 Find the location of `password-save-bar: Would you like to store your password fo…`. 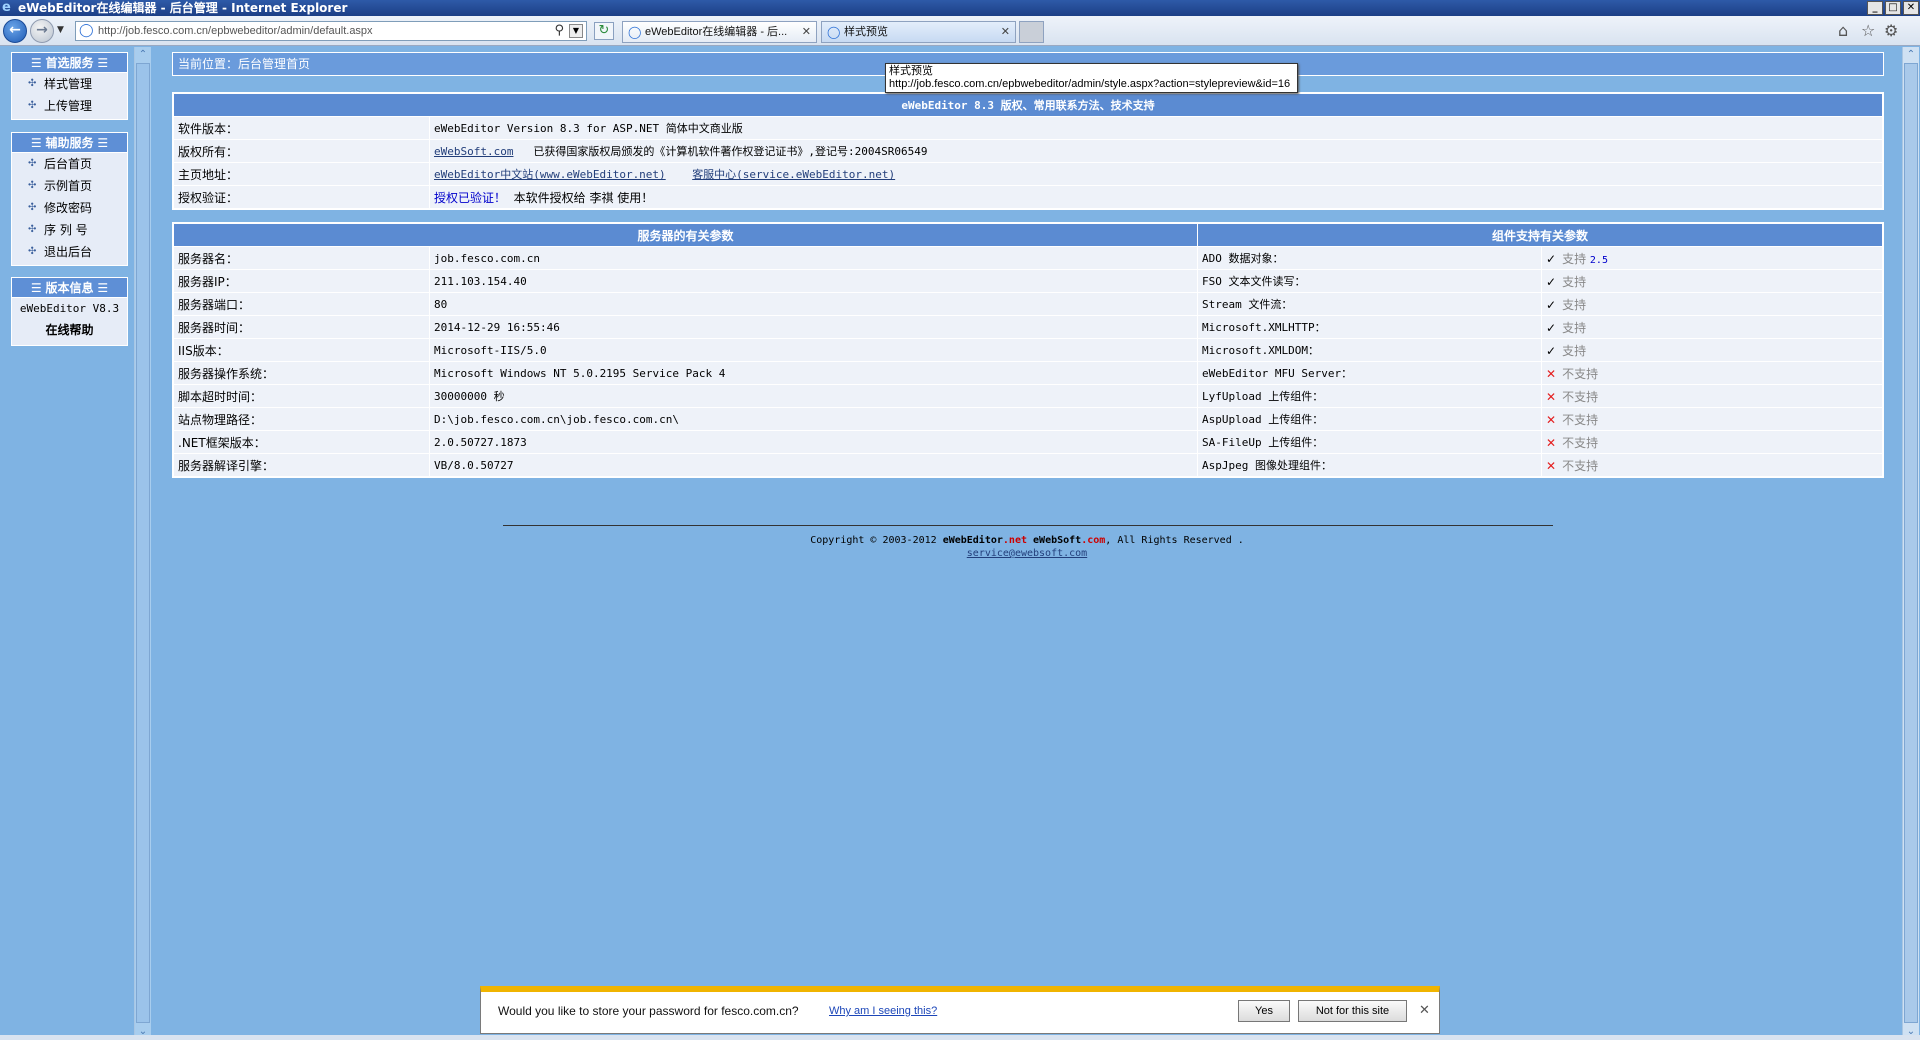

password-save-bar: Would you like to store your password fo… is located at coordinates (960, 1010).